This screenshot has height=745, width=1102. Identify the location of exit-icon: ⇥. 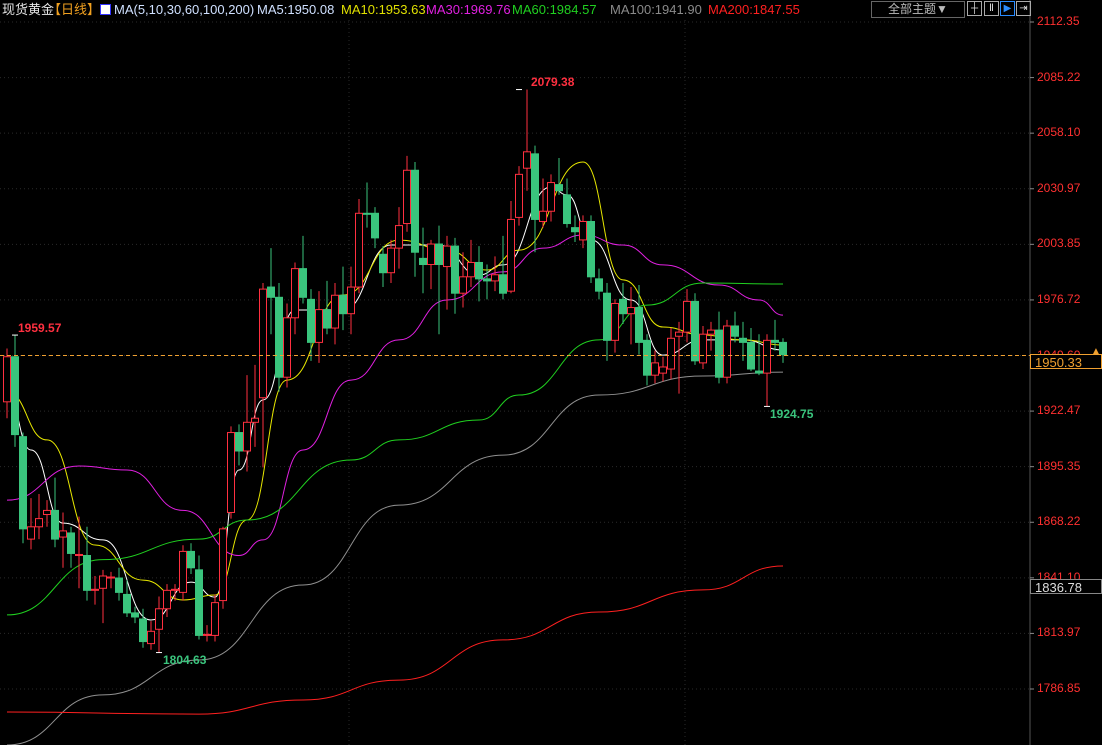
(1023, 8).